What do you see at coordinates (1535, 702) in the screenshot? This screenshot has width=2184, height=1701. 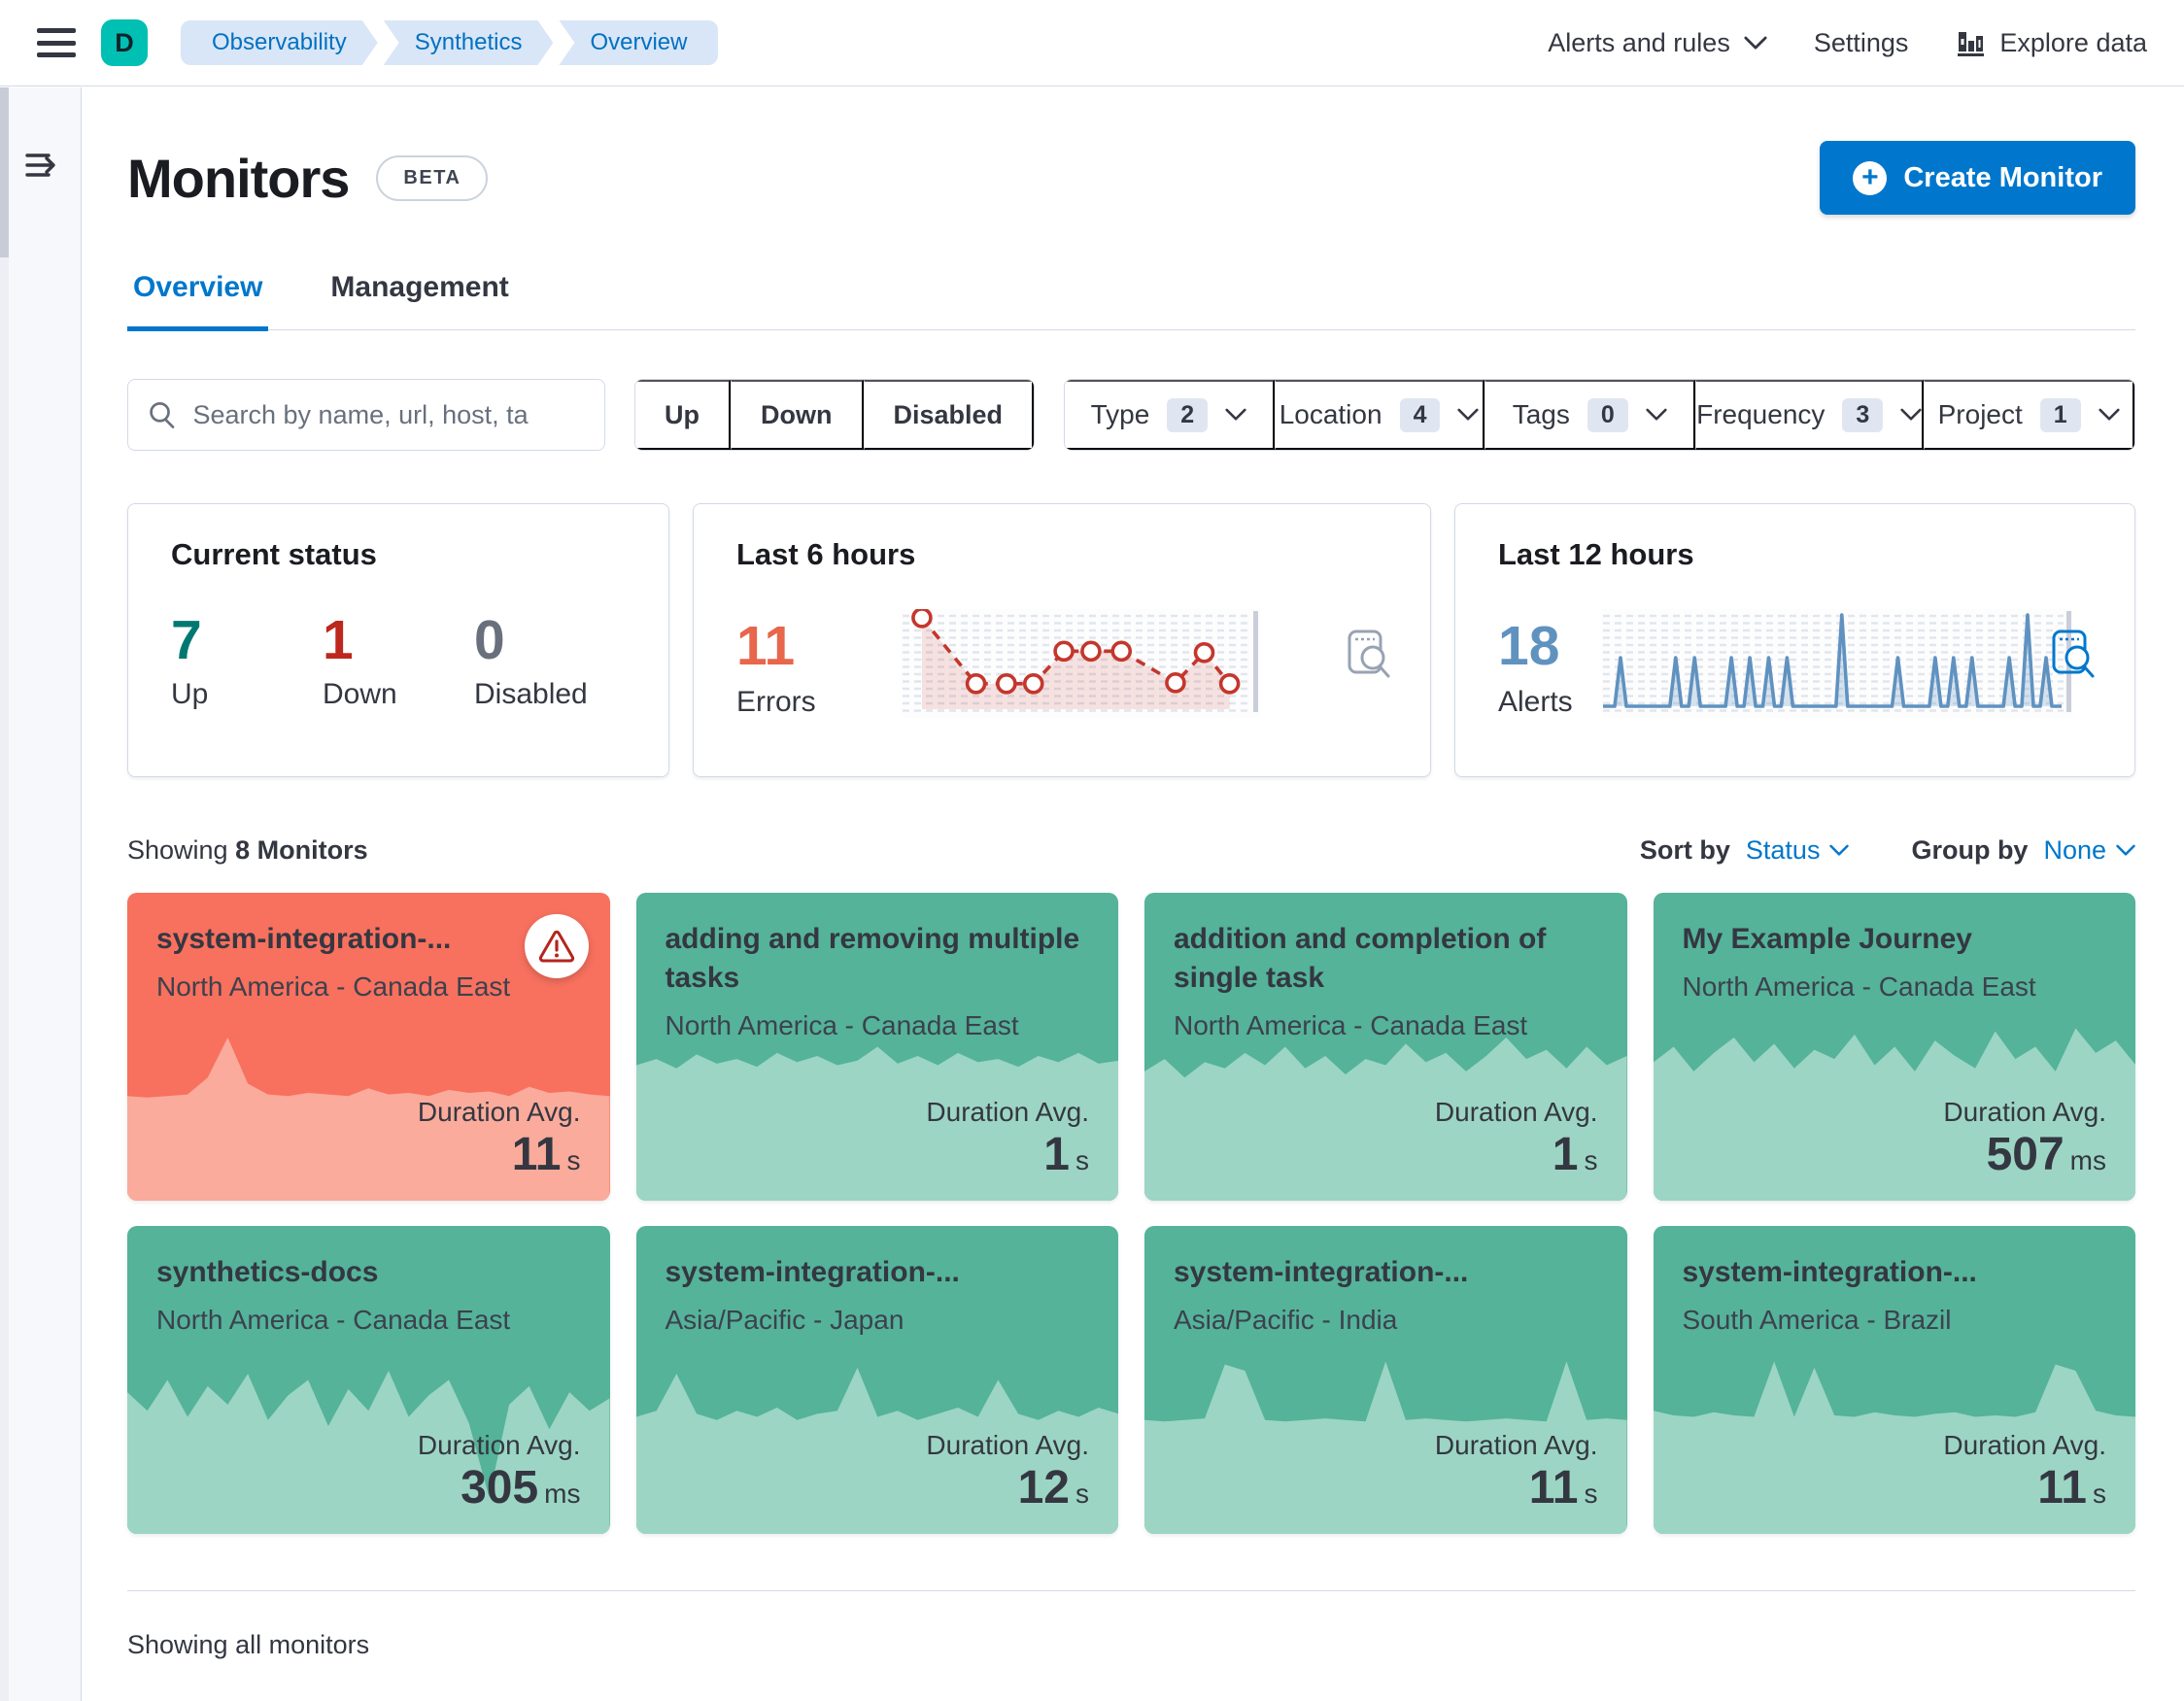 I see `alerts-label: Alerts` at bounding box center [1535, 702].